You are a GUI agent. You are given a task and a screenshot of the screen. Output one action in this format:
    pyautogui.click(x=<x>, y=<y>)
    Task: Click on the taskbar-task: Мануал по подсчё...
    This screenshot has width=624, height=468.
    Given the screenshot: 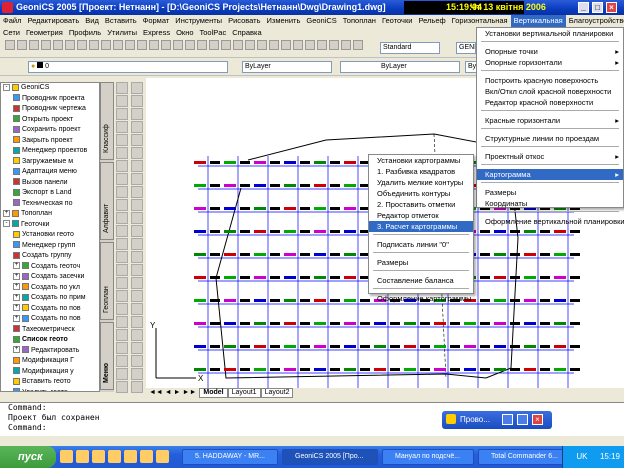 What is the action you would take?
    pyautogui.click(x=428, y=457)
    